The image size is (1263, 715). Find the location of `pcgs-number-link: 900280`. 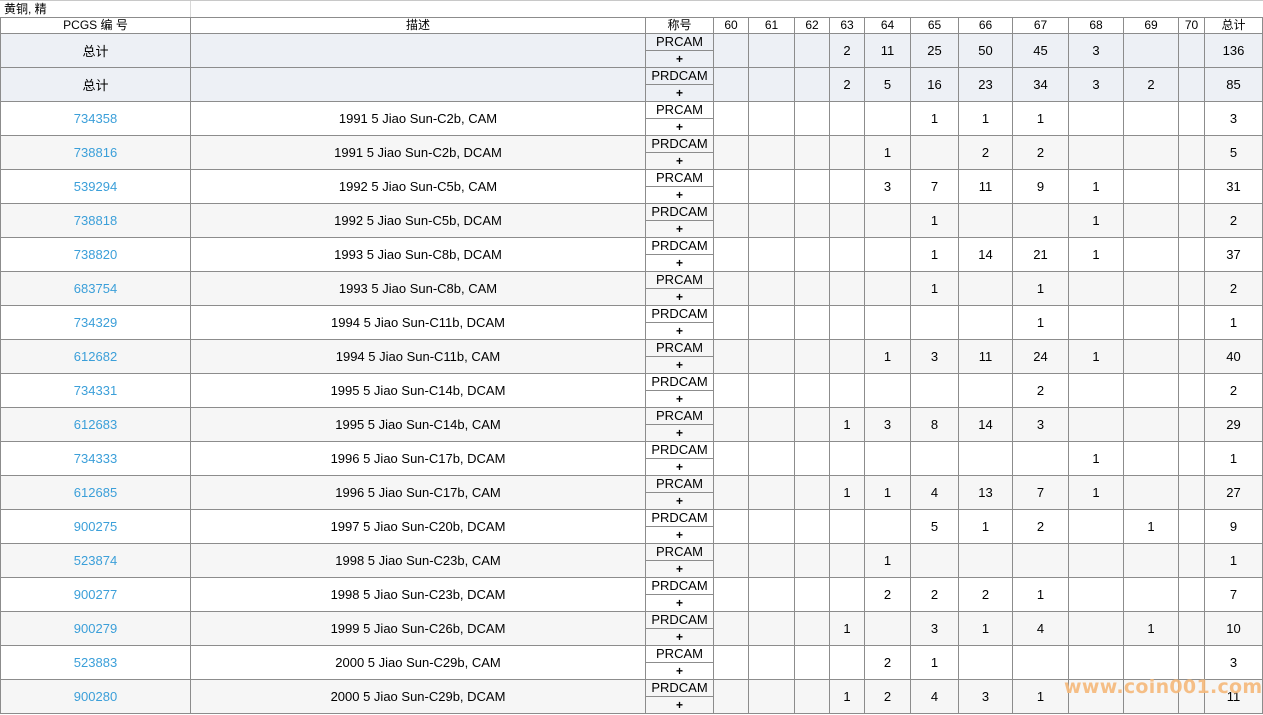

pcgs-number-link: 900280 is located at coordinates (95, 696).